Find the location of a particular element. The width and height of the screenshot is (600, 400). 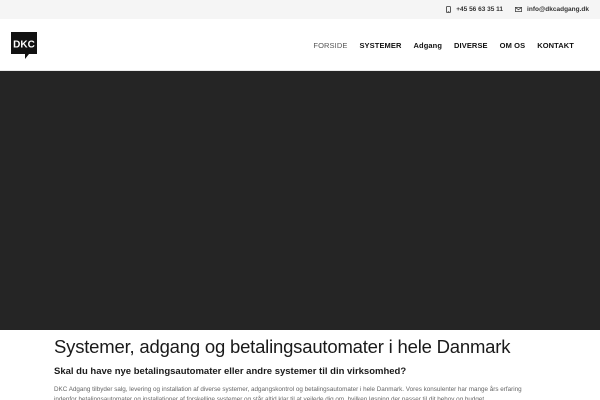

nav-item-kontakt: KONTAKT is located at coordinates (555, 45).